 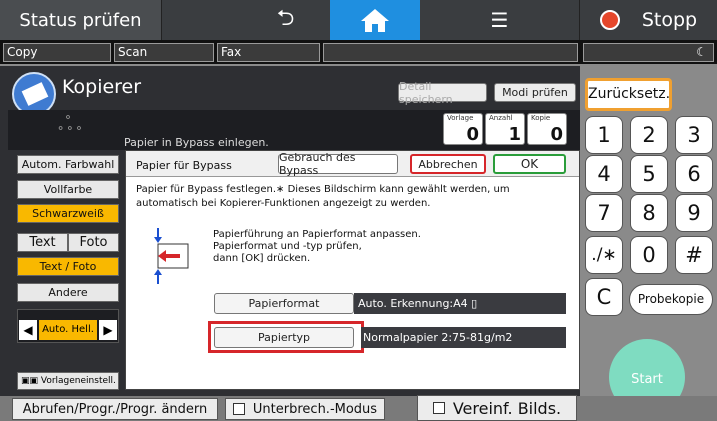 I want to click on instruction-line-3: dann [OK] drücken., so click(x=262, y=258).